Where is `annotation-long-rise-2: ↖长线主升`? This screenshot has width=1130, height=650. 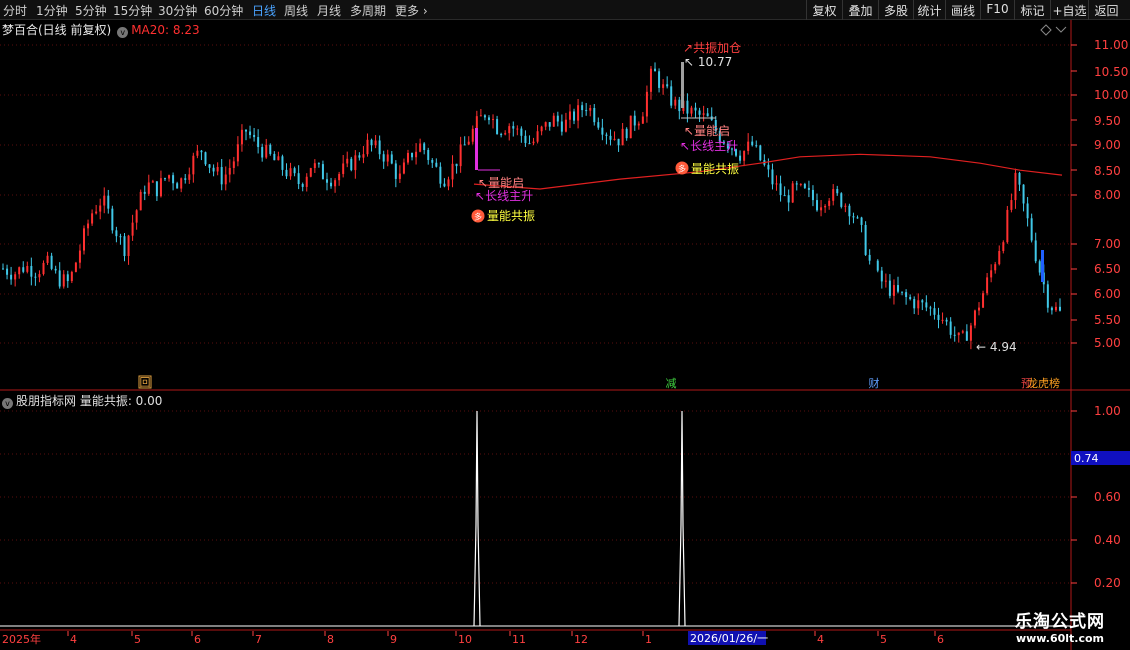 annotation-long-rise-2: ↖长线主升 is located at coordinates (709, 146).